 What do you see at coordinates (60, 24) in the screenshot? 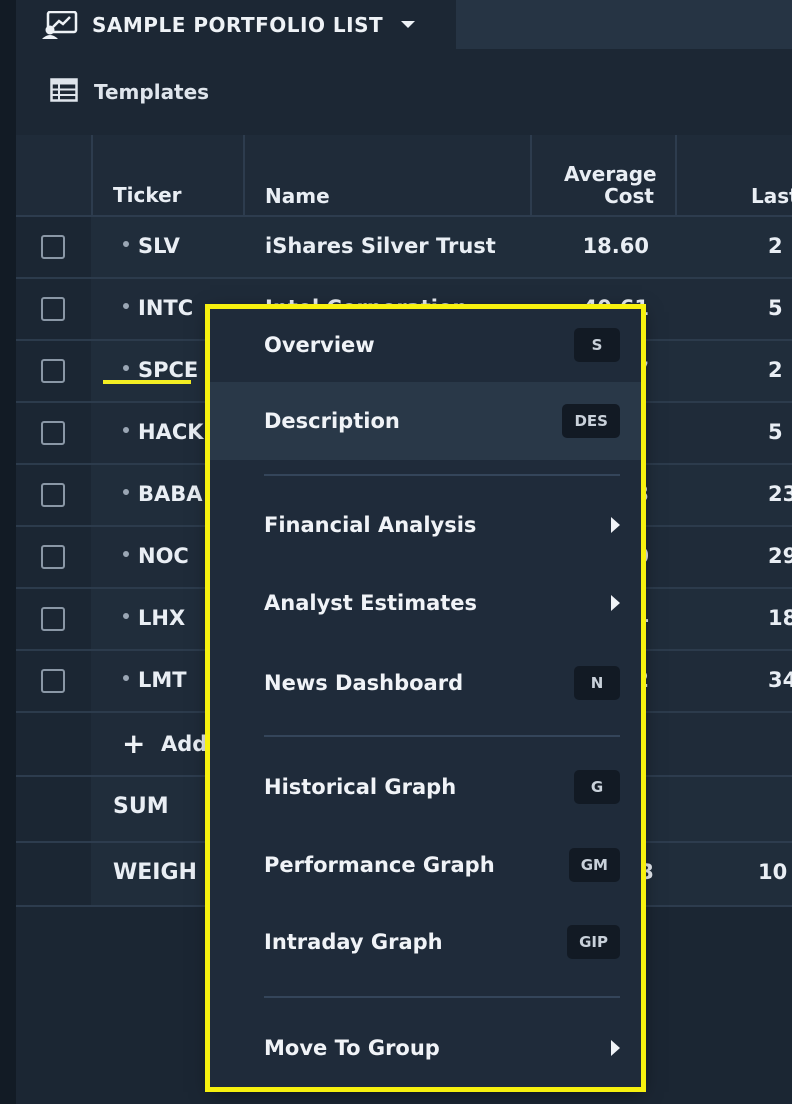
I see `portfolio-chart-icon` at bounding box center [60, 24].